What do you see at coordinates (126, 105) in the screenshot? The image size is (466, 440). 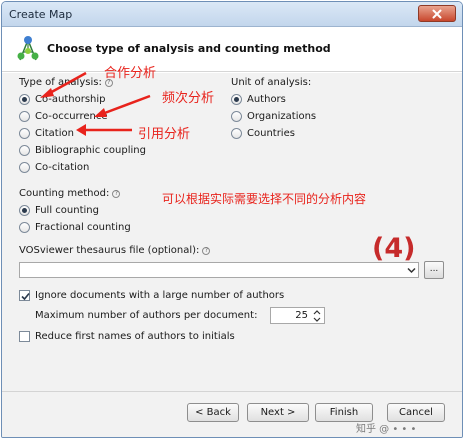 I see `arrow-to-co-occurrence` at bounding box center [126, 105].